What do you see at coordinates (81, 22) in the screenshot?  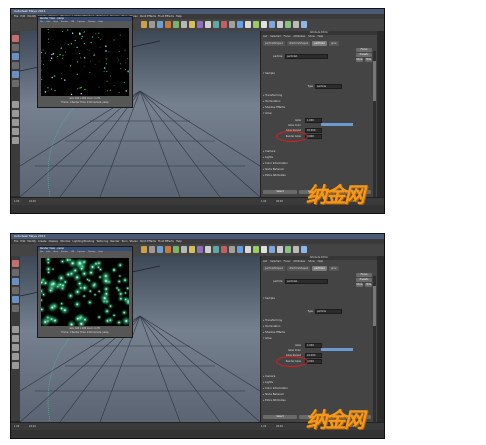 I see `rv-menu-options: Options` at bounding box center [81, 22].